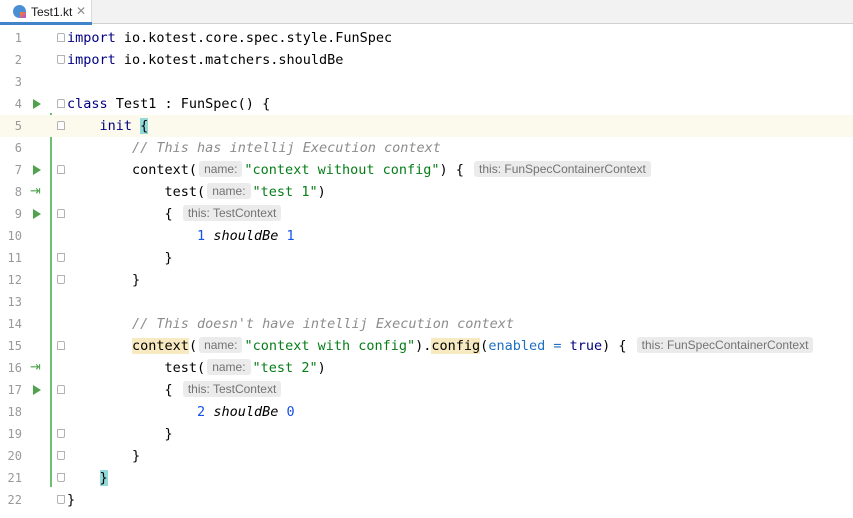  Describe the element at coordinates (290, 412) in the screenshot. I see `number-literal: 0` at that location.